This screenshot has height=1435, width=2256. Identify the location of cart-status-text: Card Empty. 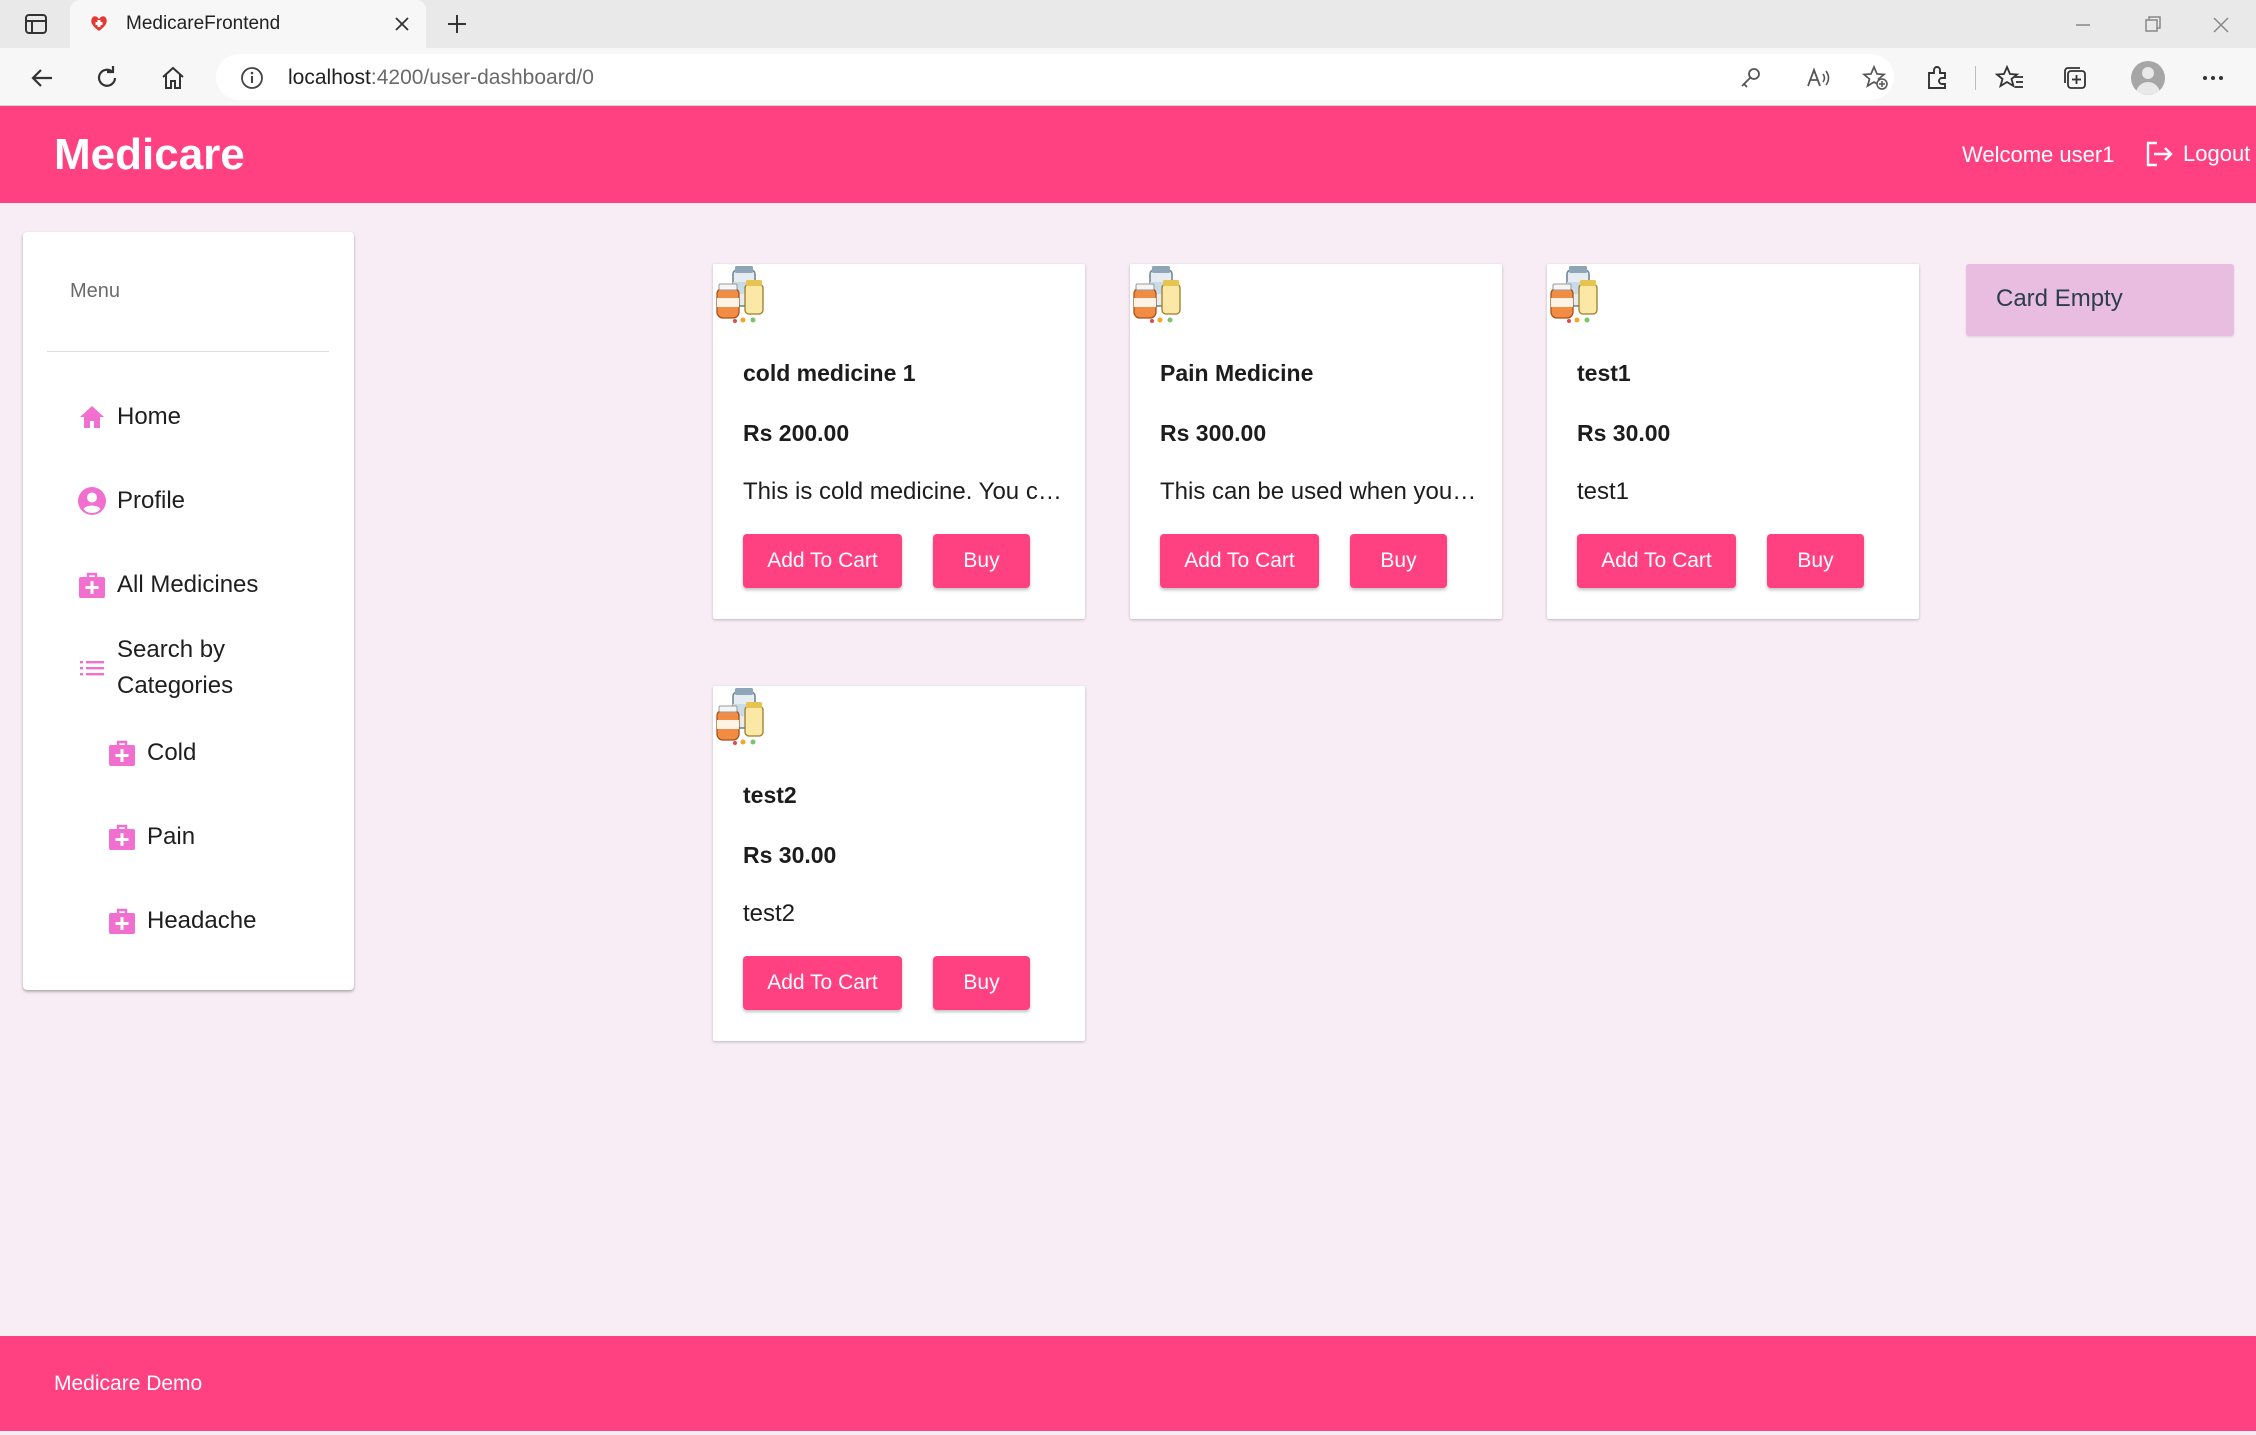
(2059, 298).